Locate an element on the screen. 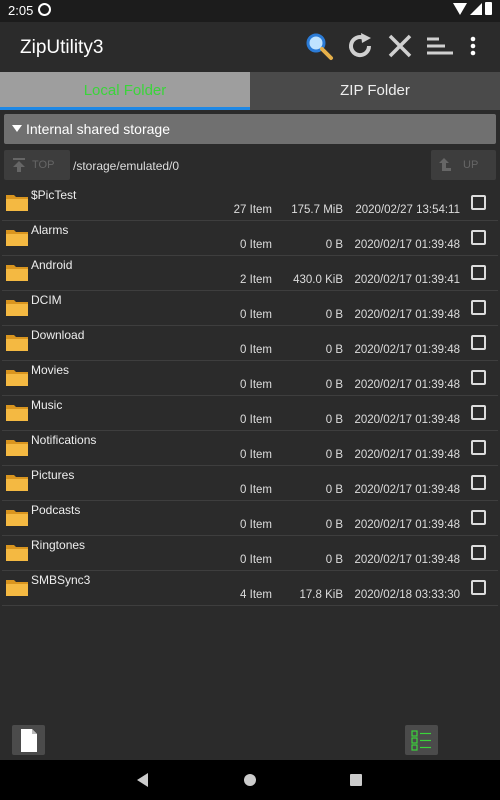 The width and height of the screenshot is (500, 800). system-nav-bar is located at coordinates (250, 780).